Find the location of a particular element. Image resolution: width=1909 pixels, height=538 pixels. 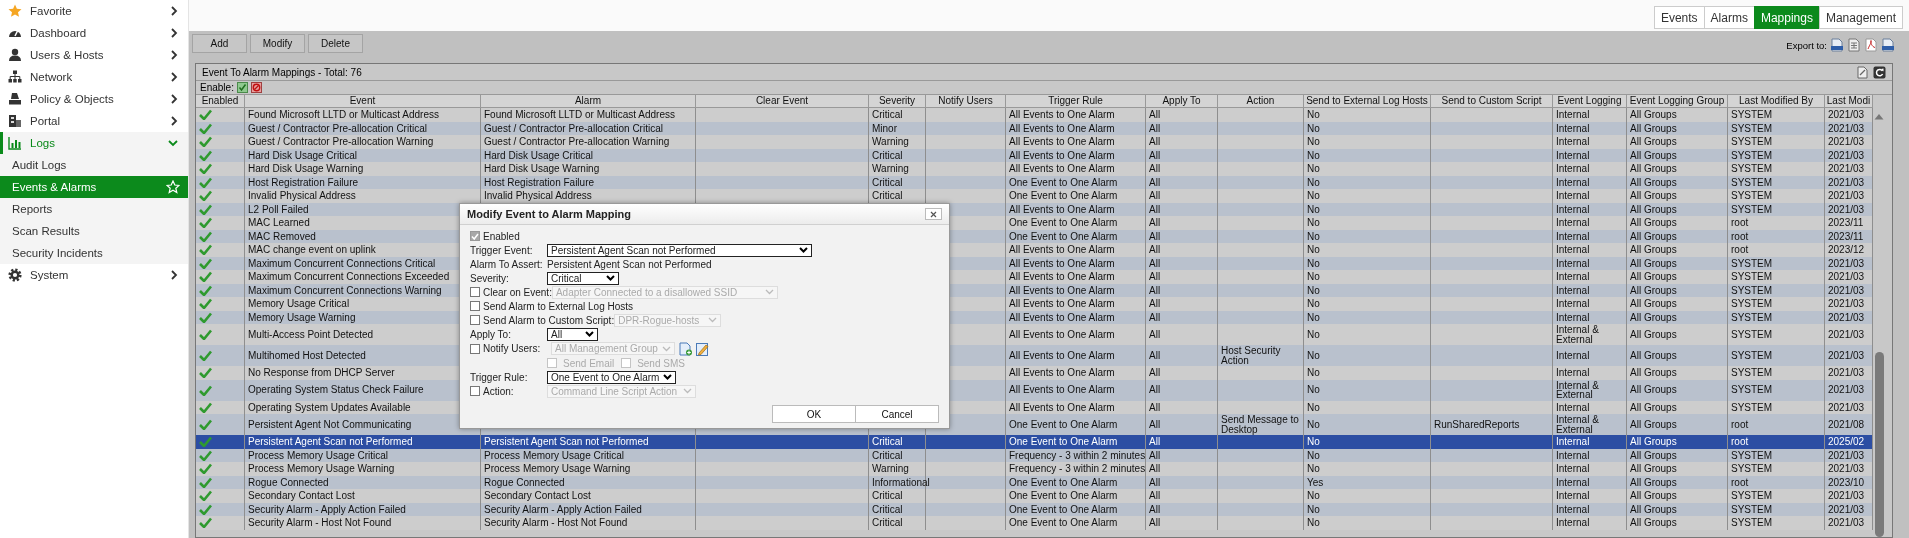

column-header: Alarm is located at coordinates (588, 101).